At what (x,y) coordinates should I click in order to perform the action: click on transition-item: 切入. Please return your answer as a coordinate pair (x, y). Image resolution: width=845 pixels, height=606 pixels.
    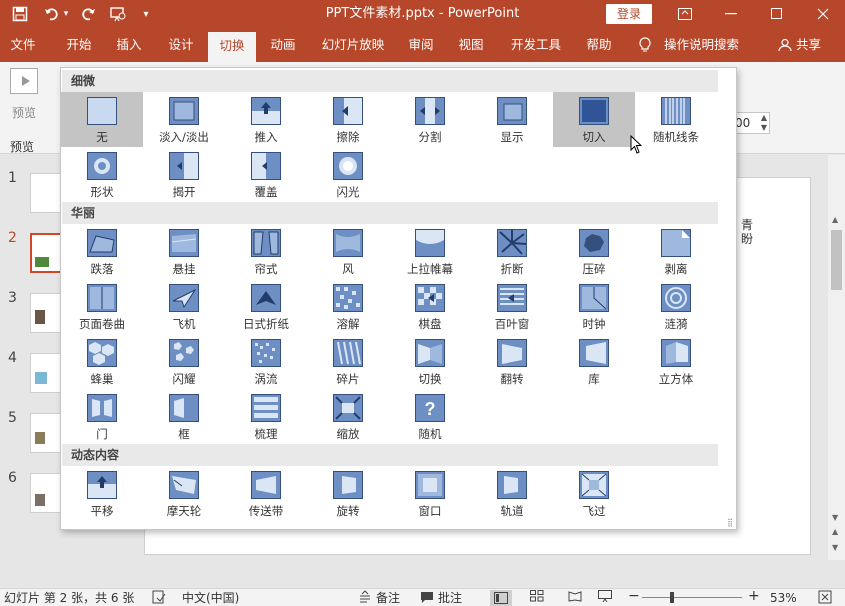
    Looking at the image, I should click on (594, 119).